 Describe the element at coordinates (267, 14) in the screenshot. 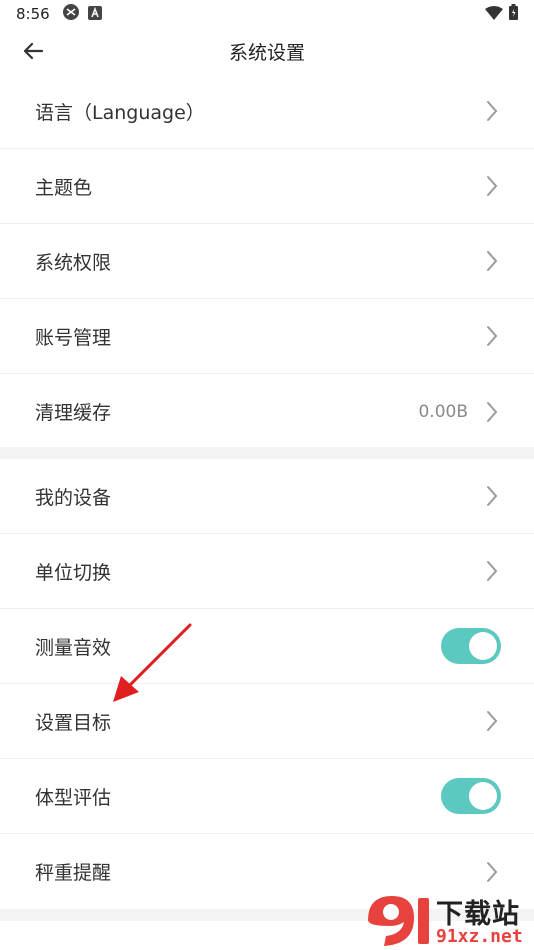

I see `status-bar: 8:56` at that location.